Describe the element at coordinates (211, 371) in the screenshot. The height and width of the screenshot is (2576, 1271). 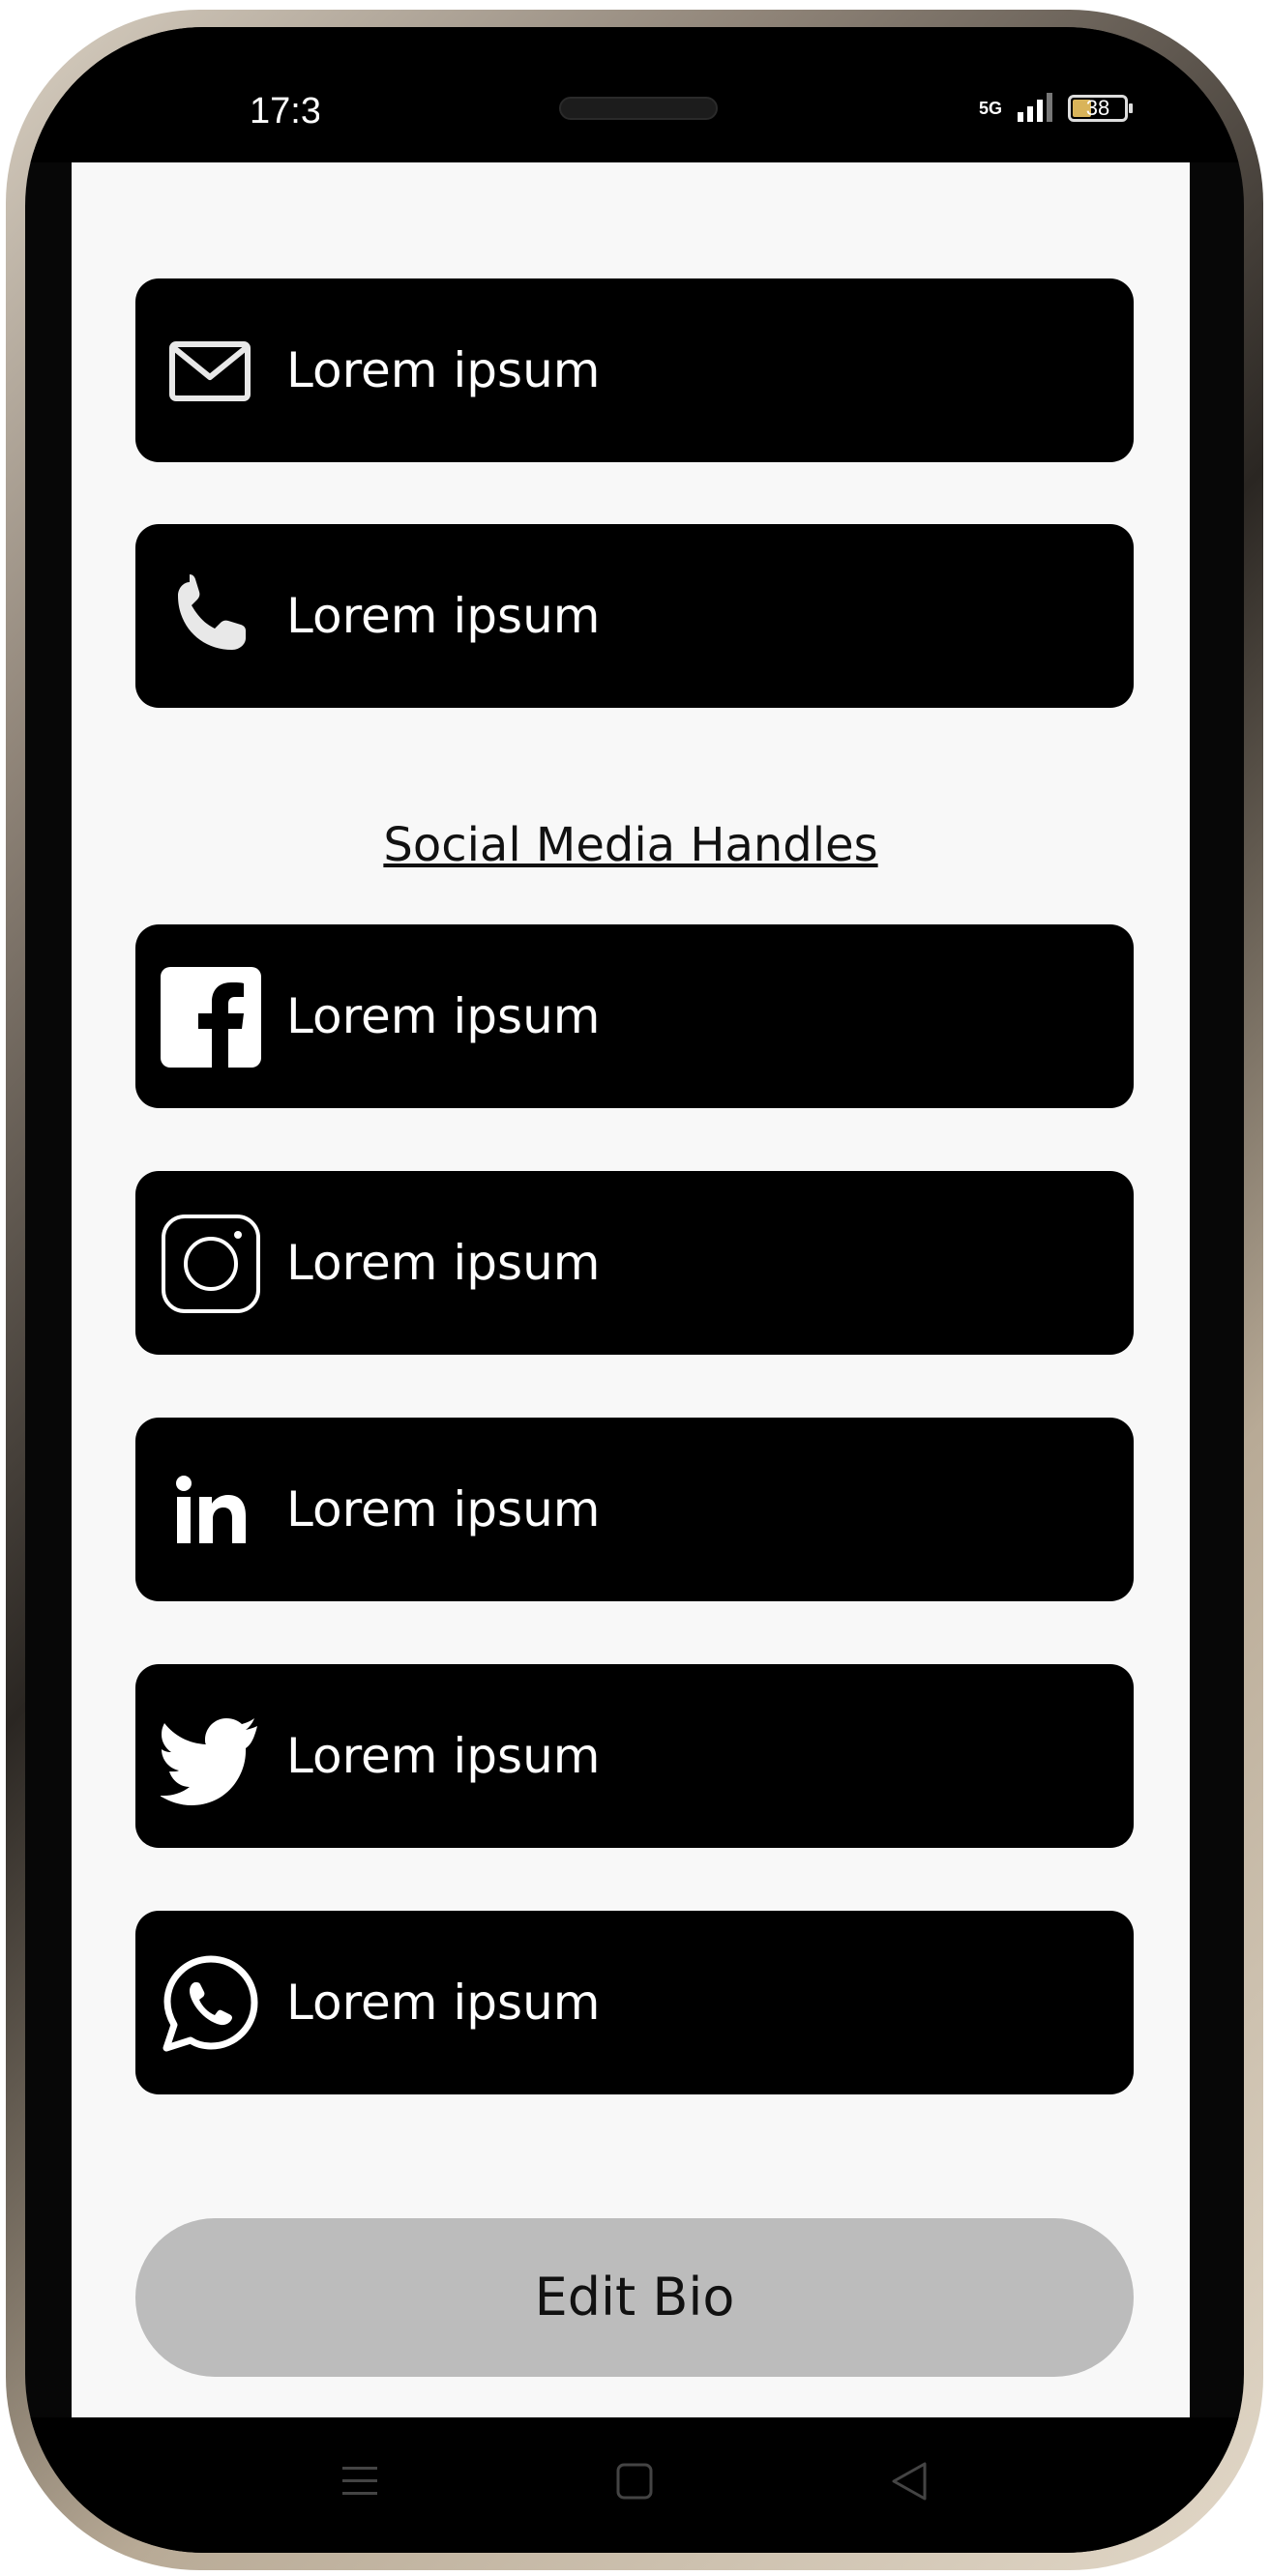
I see `mail-icon` at that location.